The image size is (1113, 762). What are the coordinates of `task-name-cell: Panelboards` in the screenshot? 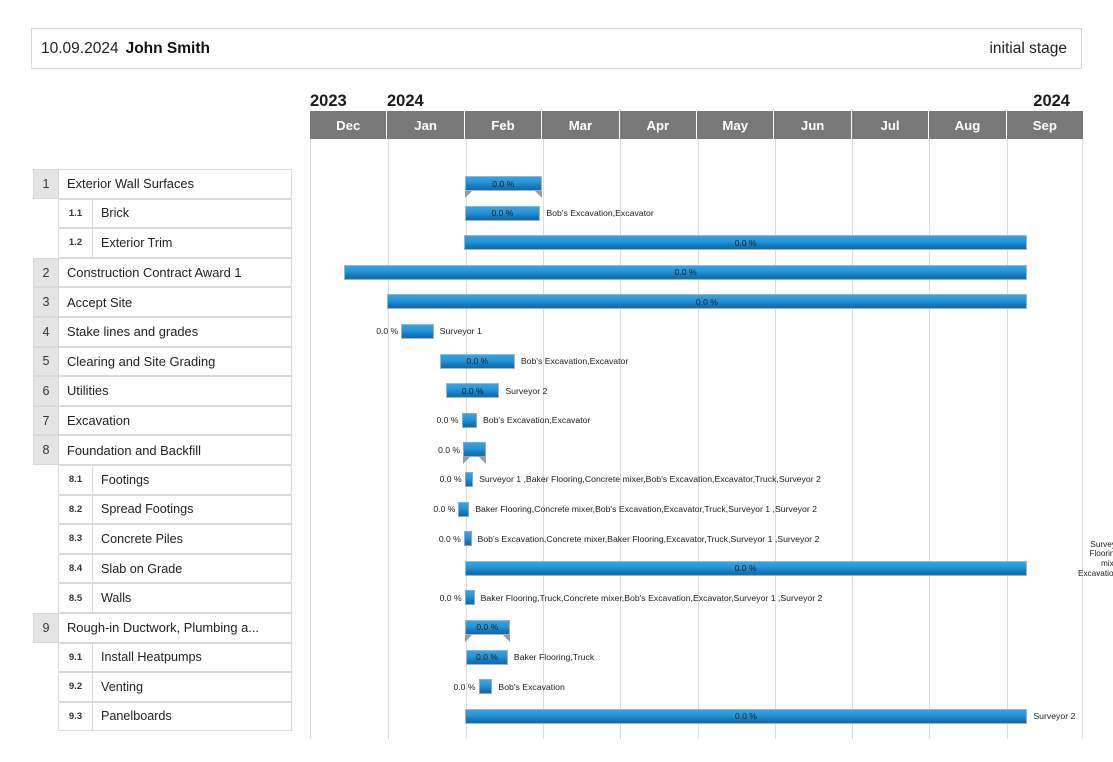 It's located at (192, 716).